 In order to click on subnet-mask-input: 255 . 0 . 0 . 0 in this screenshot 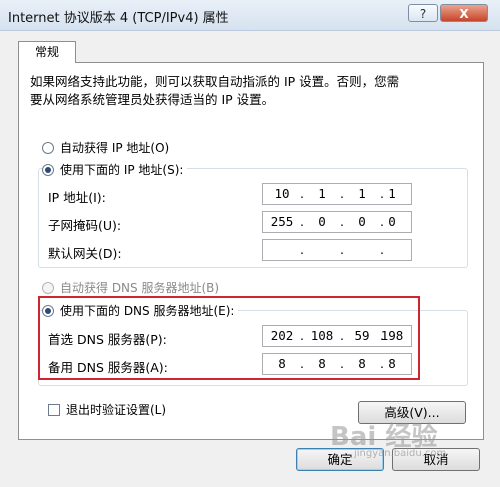, I will do `click(337, 222)`.